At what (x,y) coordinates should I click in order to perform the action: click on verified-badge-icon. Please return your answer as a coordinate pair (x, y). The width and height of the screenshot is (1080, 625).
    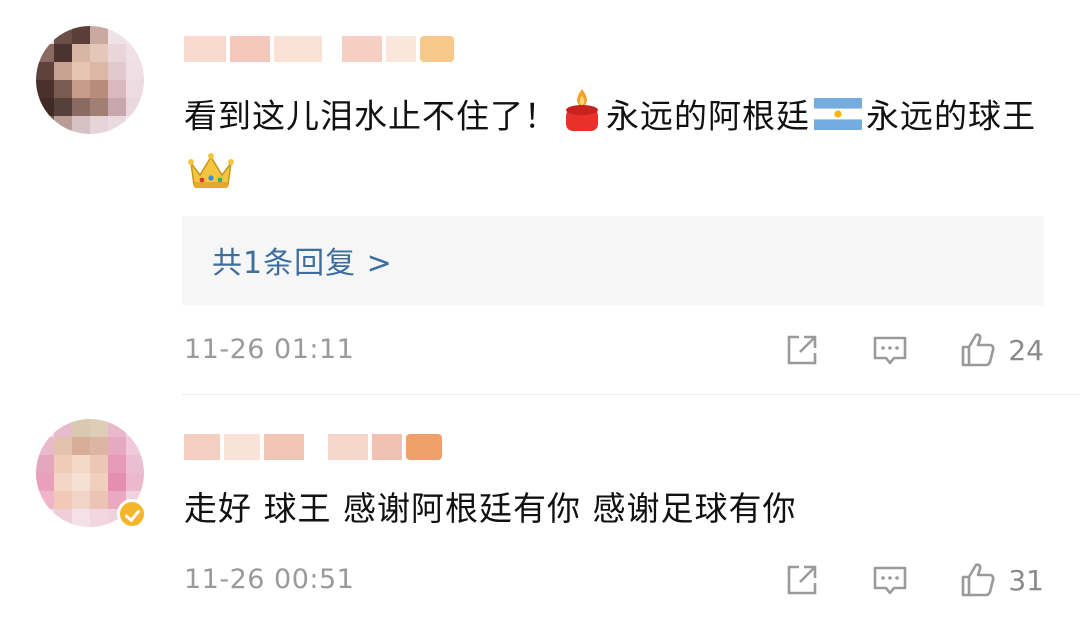
    Looking at the image, I should click on (132, 514).